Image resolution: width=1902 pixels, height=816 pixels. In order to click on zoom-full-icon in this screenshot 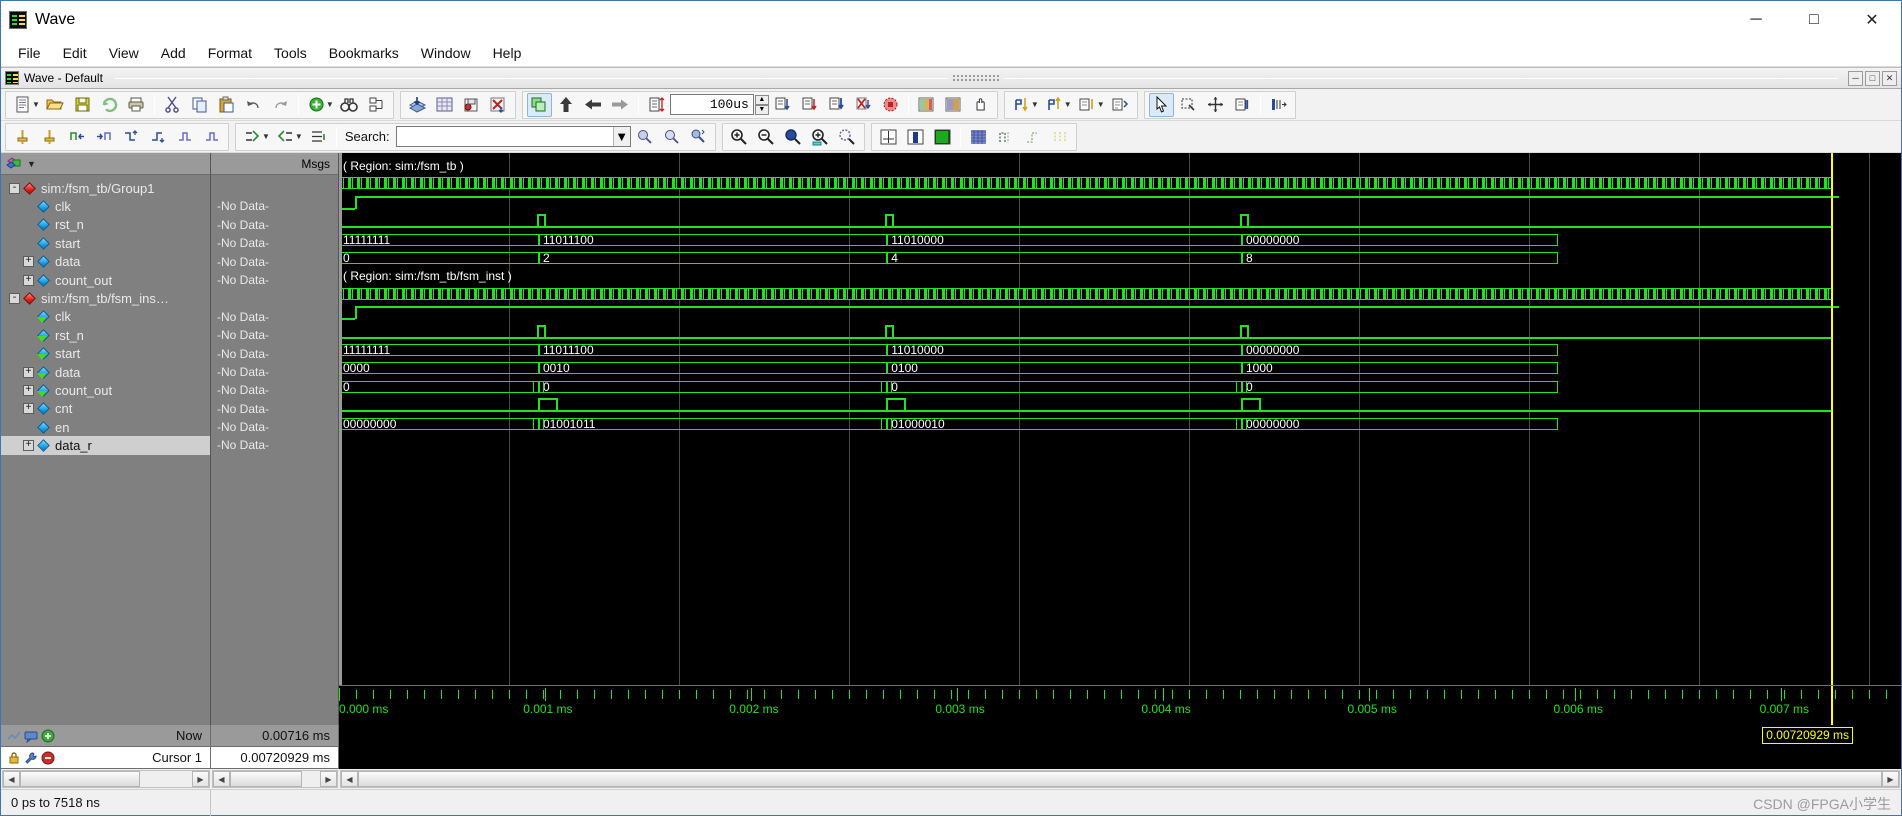, I will do `click(793, 137)`.